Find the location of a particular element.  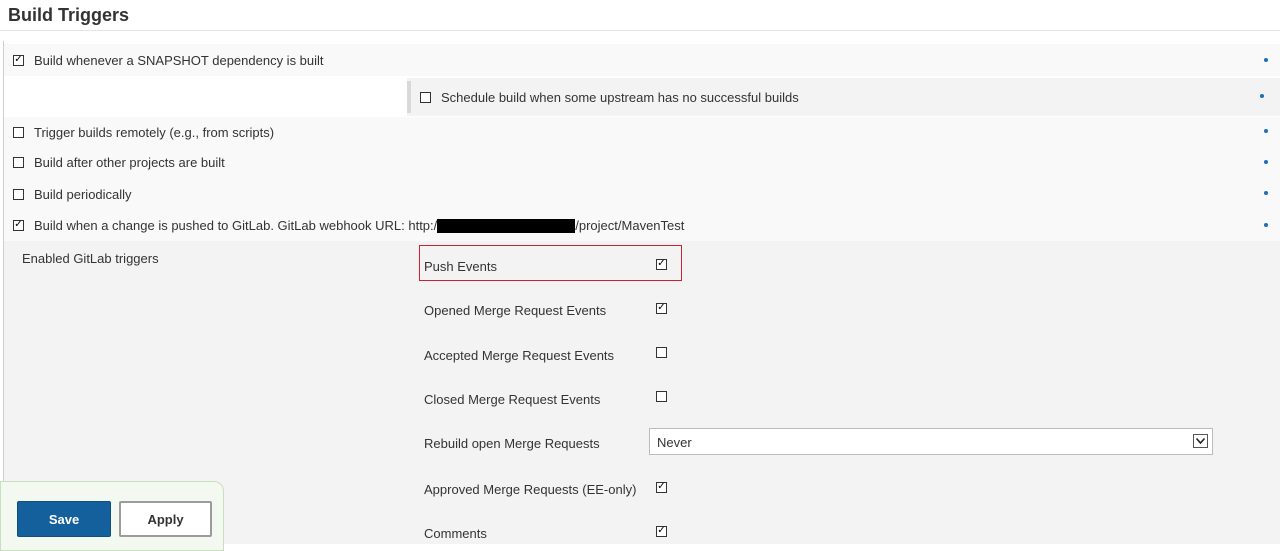

schedule-upstream-checkbox is located at coordinates (425, 97).